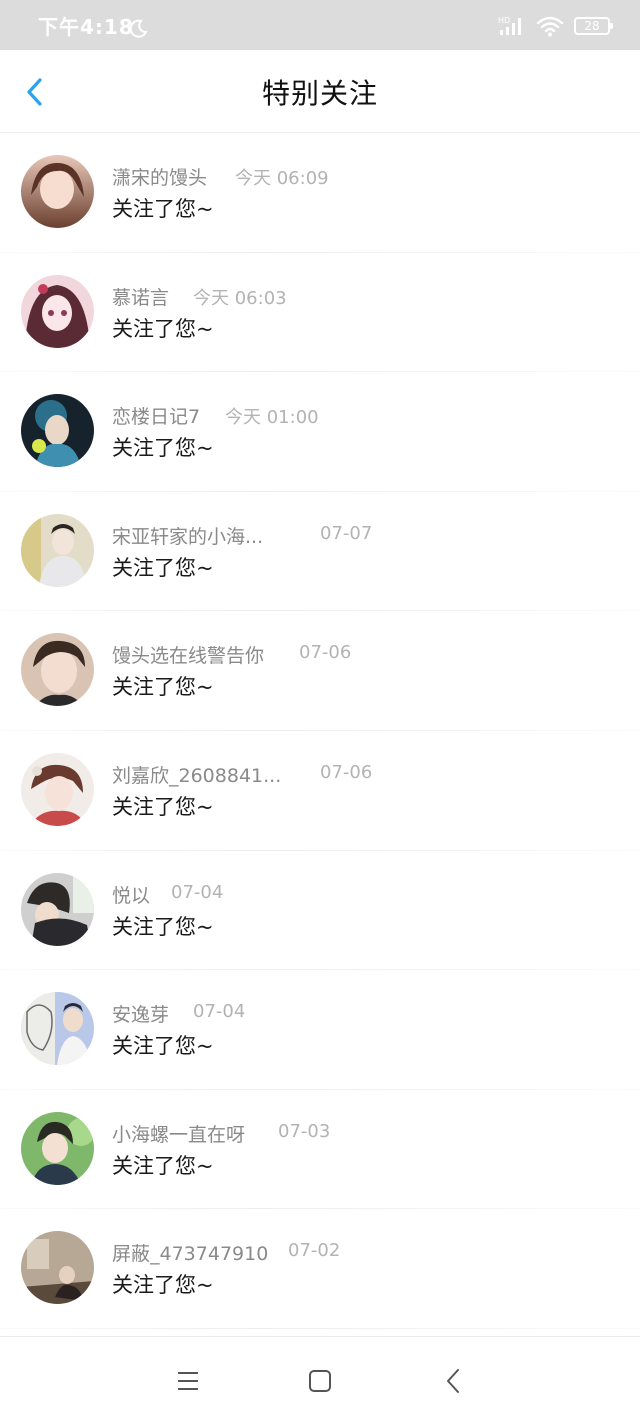 The image size is (640, 1423). What do you see at coordinates (320, 1328) in the screenshot?
I see `divider` at bounding box center [320, 1328].